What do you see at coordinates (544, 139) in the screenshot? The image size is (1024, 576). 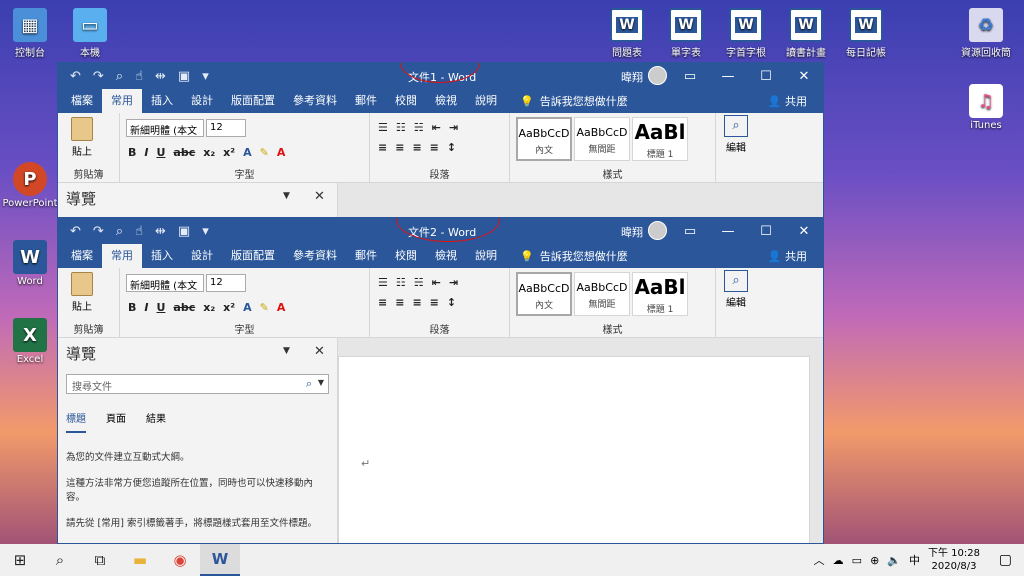 I see `style-normal: AaBbCcD 內文` at bounding box center [544, 139].